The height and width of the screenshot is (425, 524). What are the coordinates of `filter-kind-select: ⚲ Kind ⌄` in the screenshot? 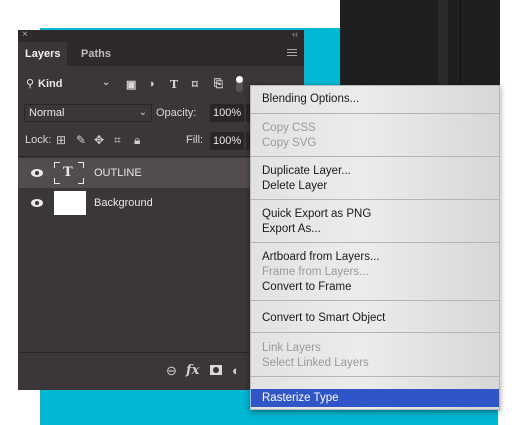 It's located at (80, 85).